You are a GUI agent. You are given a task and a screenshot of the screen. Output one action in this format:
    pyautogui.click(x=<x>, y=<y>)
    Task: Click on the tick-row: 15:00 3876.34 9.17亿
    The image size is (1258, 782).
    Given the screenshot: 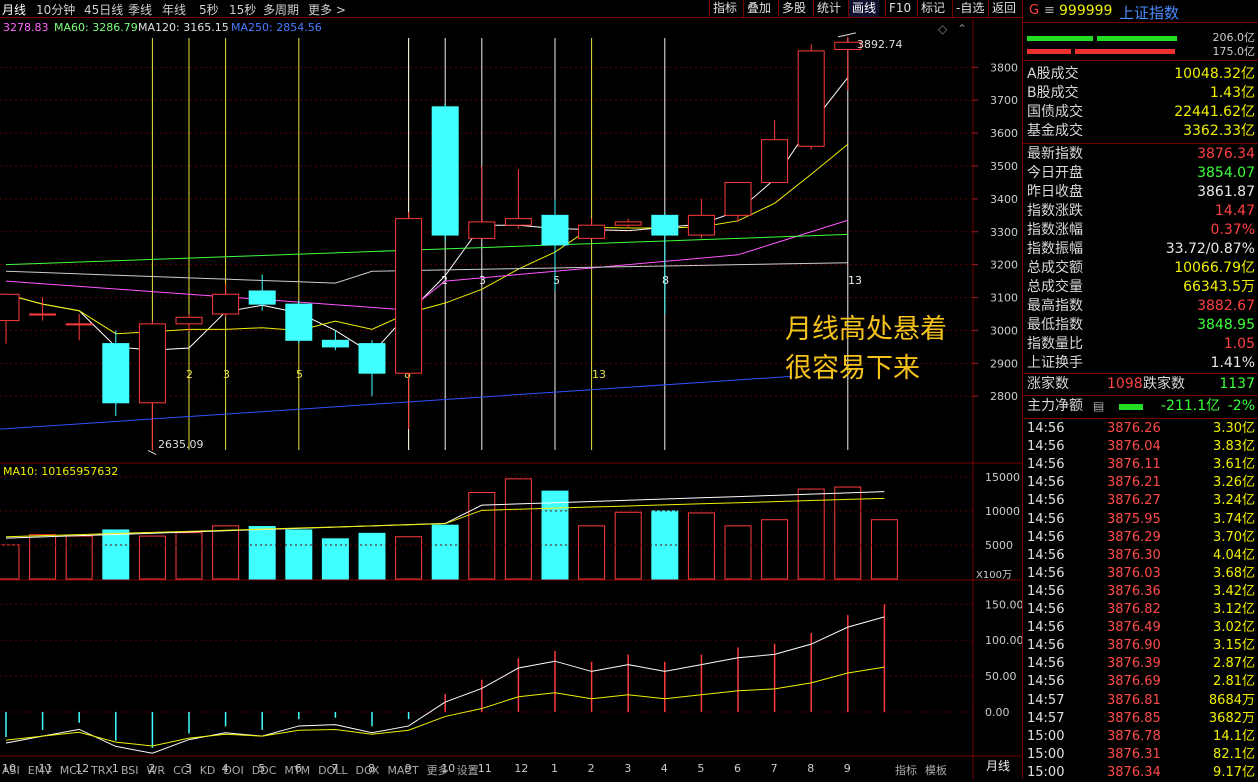 What is the action you would take?
    pyautogui.click(x=1141, y=773)
    